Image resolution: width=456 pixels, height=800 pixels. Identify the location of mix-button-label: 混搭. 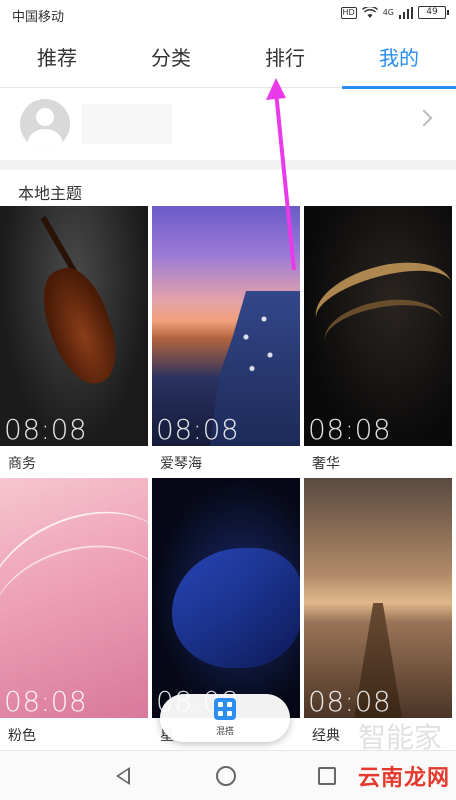
(224, 732).